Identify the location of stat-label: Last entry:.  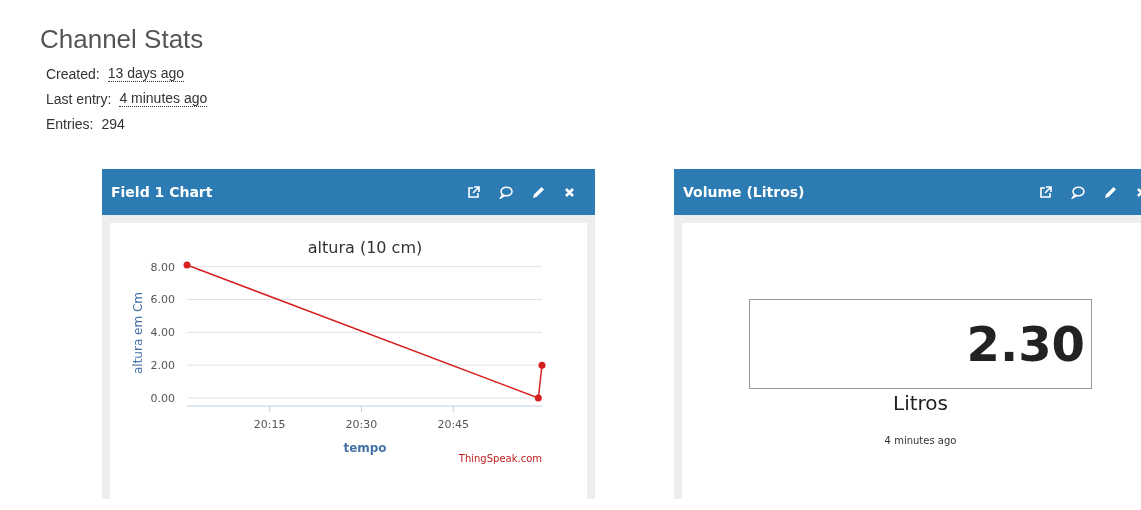
(79, 98).